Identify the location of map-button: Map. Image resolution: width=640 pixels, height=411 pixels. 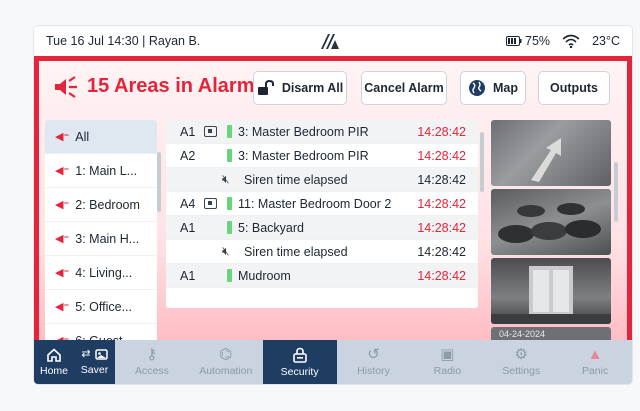
(493, 88).